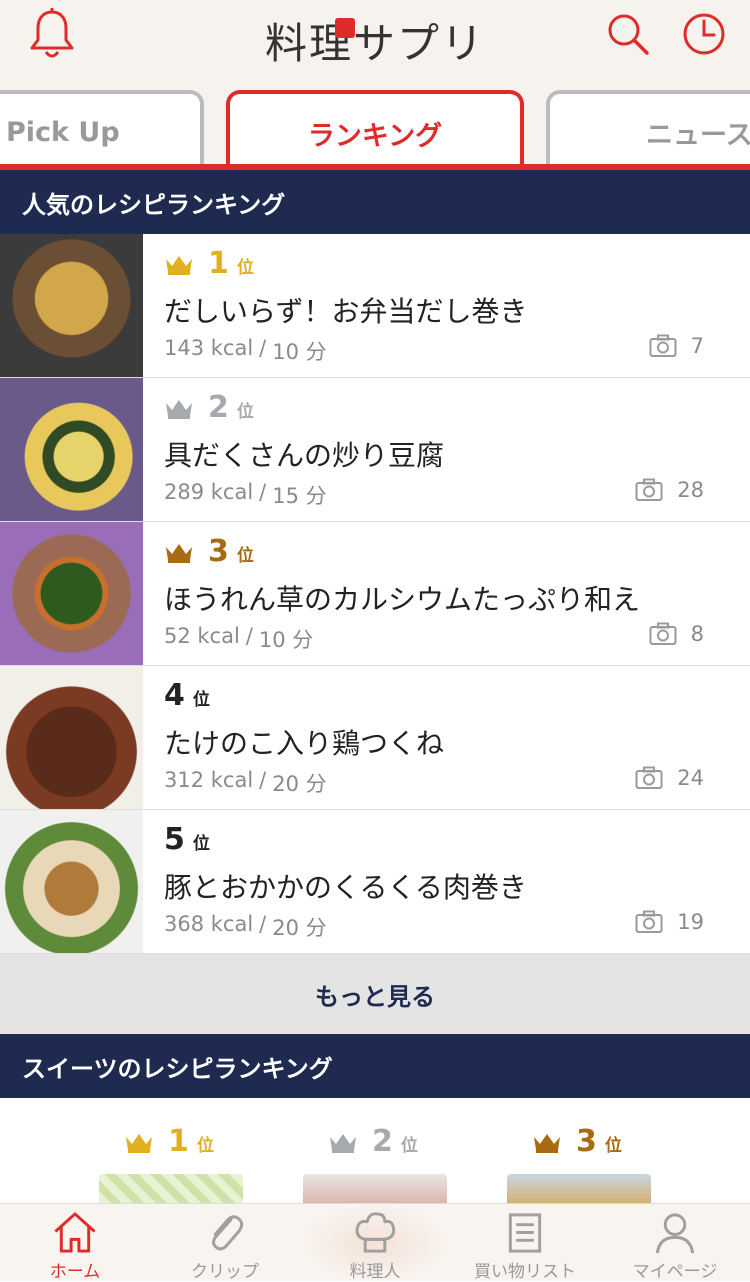  What do you see at coordinates (697, 346) in the screenshot?
I see `photo-count-value: 7` at bounding box center [697, 346].